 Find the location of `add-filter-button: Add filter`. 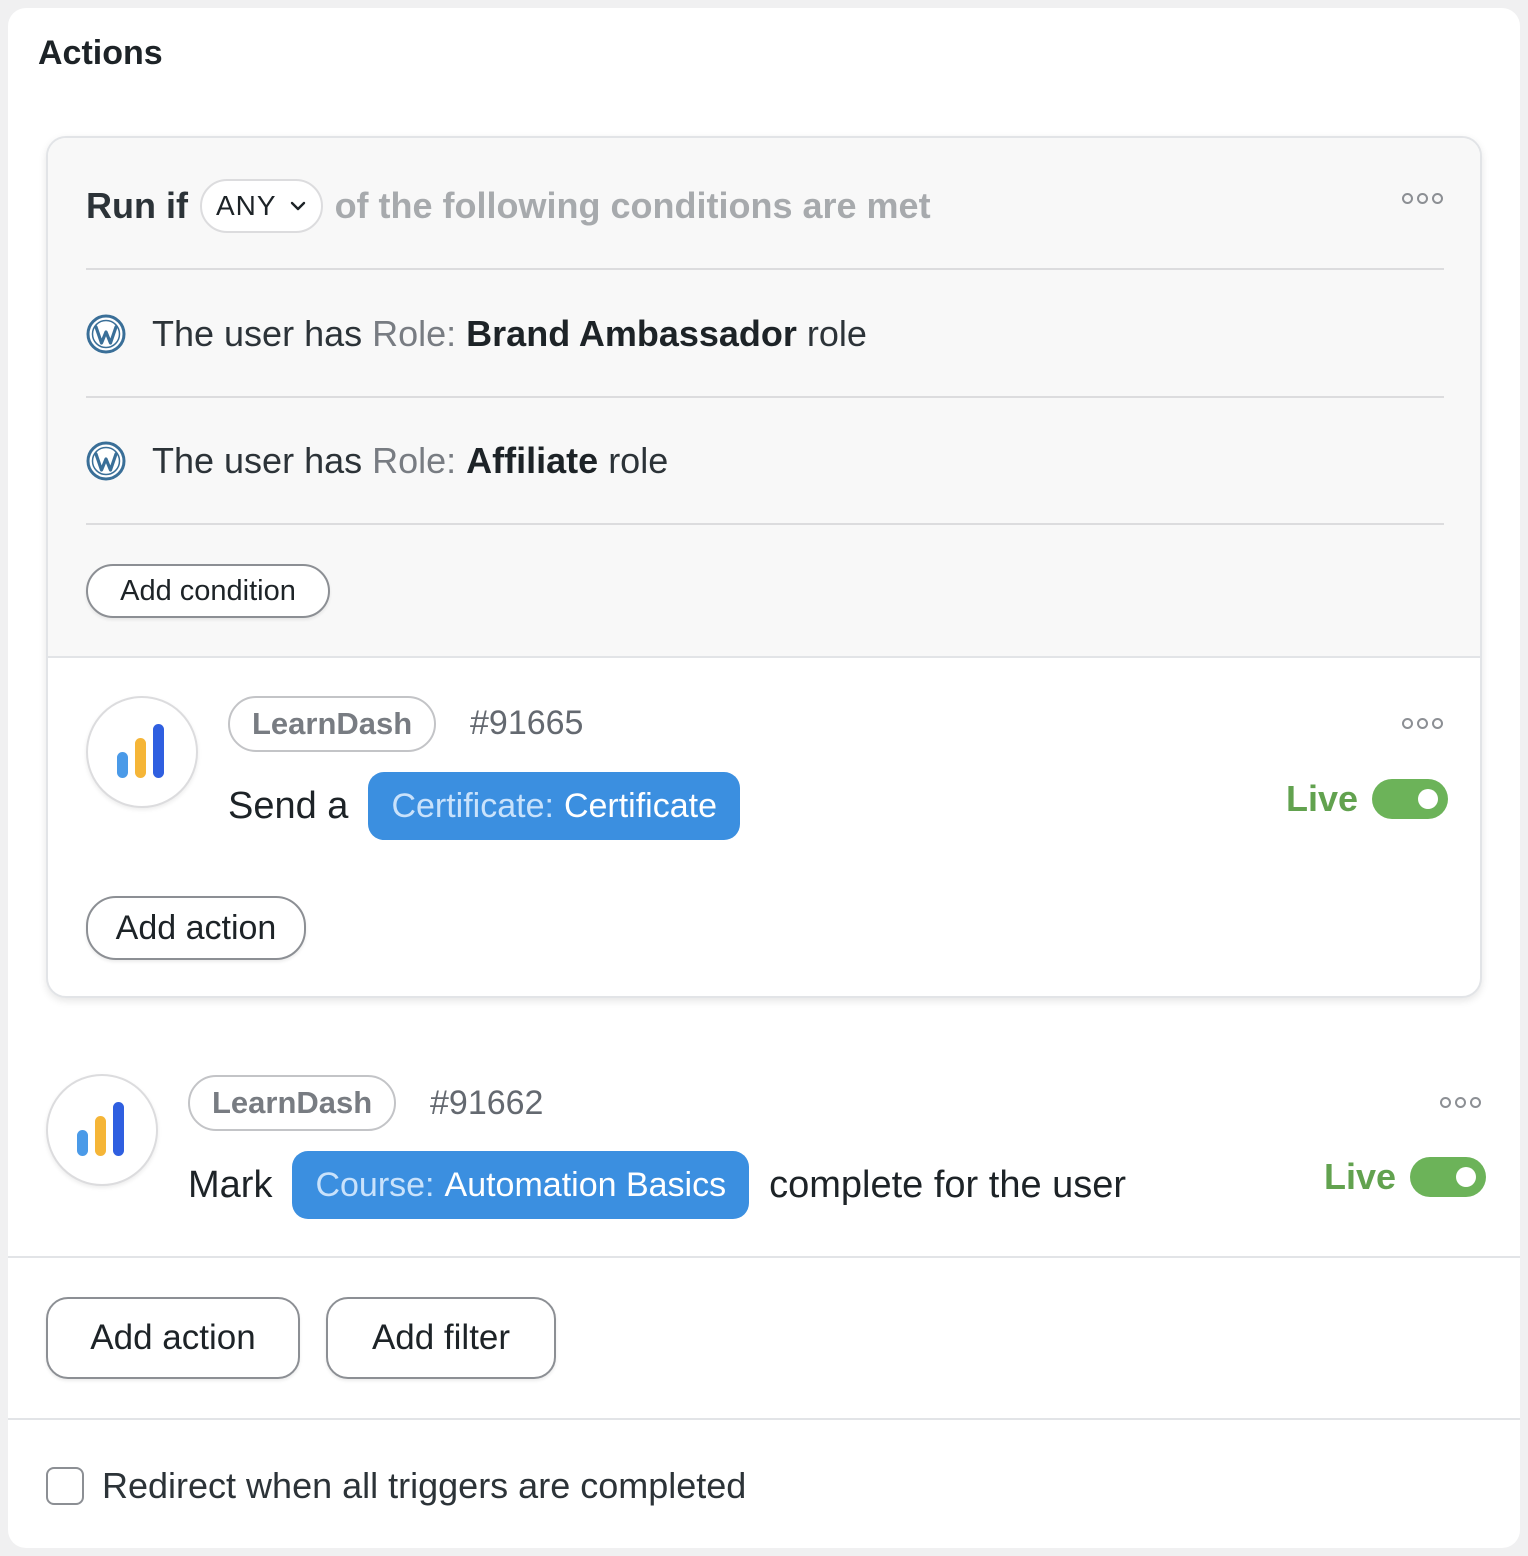

add-filter-button: Add filter is located at coordinates (441, 1338).